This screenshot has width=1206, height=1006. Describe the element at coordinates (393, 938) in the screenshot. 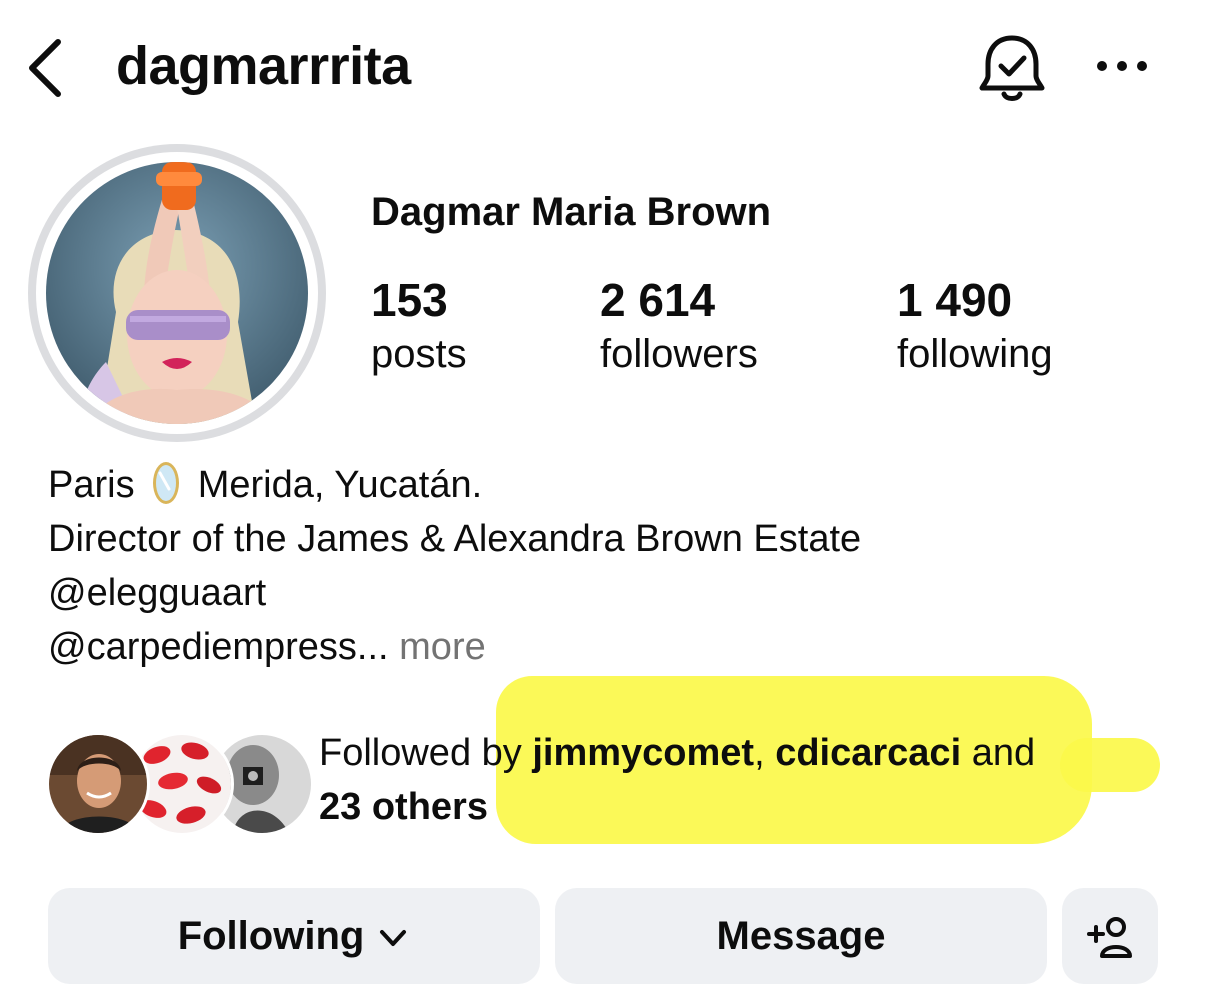

I see `chevron-down-icon` at that location.